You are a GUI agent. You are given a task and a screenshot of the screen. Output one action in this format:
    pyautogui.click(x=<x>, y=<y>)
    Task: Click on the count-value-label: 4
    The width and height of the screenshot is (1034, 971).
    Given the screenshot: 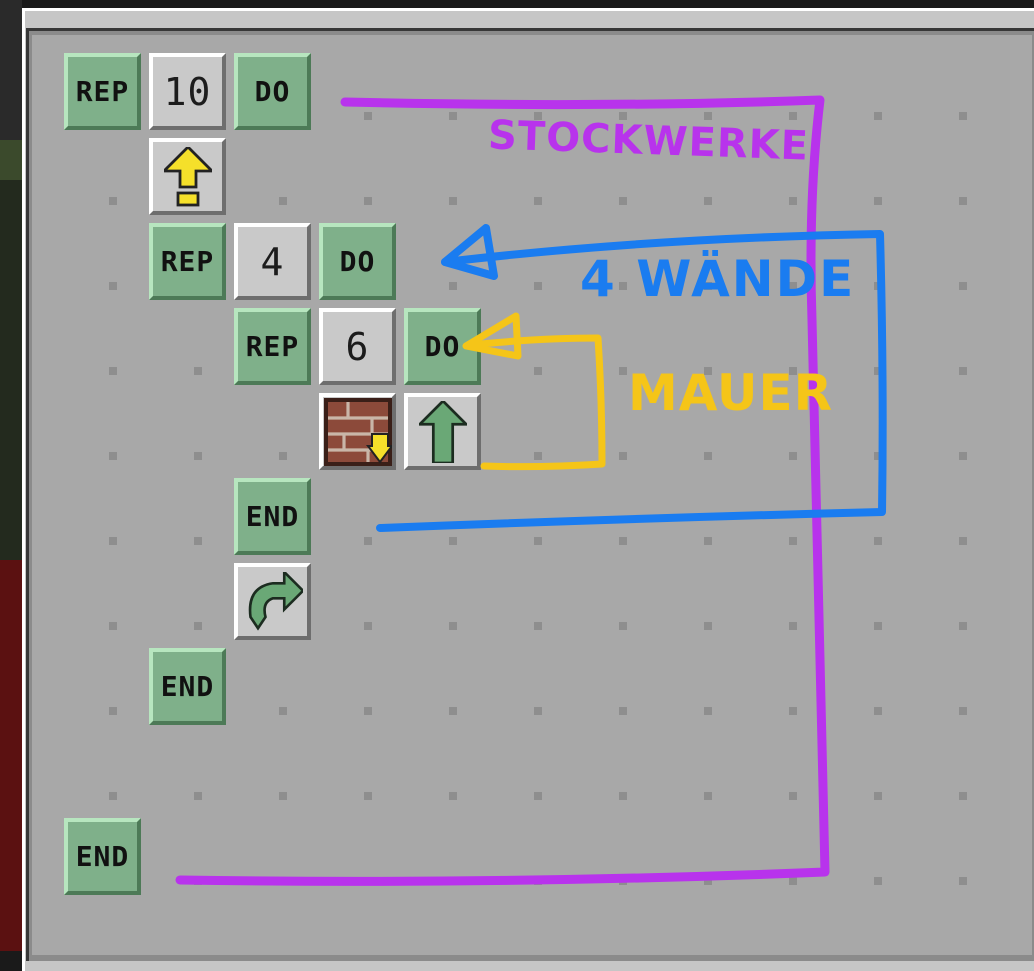 What is the action you would take?
    pyautogui.click(x=272, y=261)
    